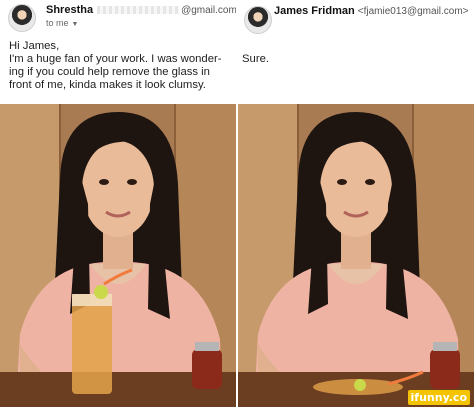  What do you see at coordinates (256, 59) in the screenshot?
I see `reply-message: Sure.` at bounding box center [256, 59].